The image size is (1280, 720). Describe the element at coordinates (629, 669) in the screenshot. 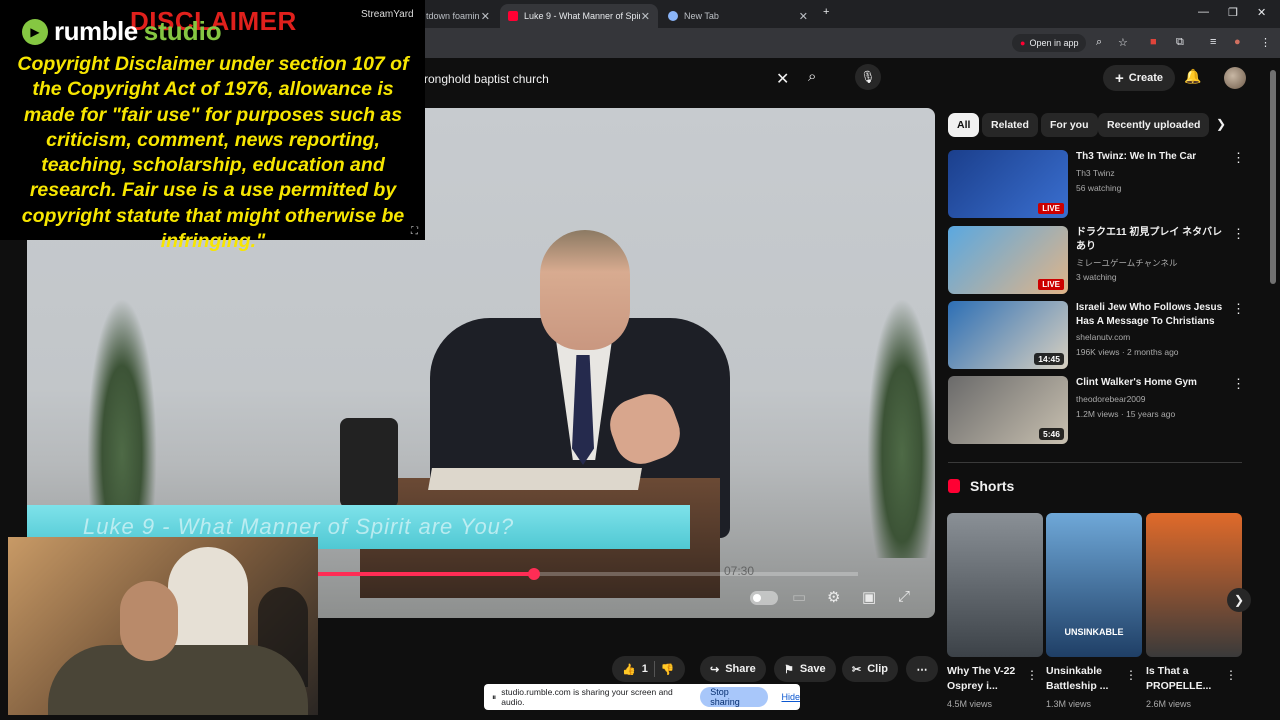

I see `like-icon: 👍` at that location.